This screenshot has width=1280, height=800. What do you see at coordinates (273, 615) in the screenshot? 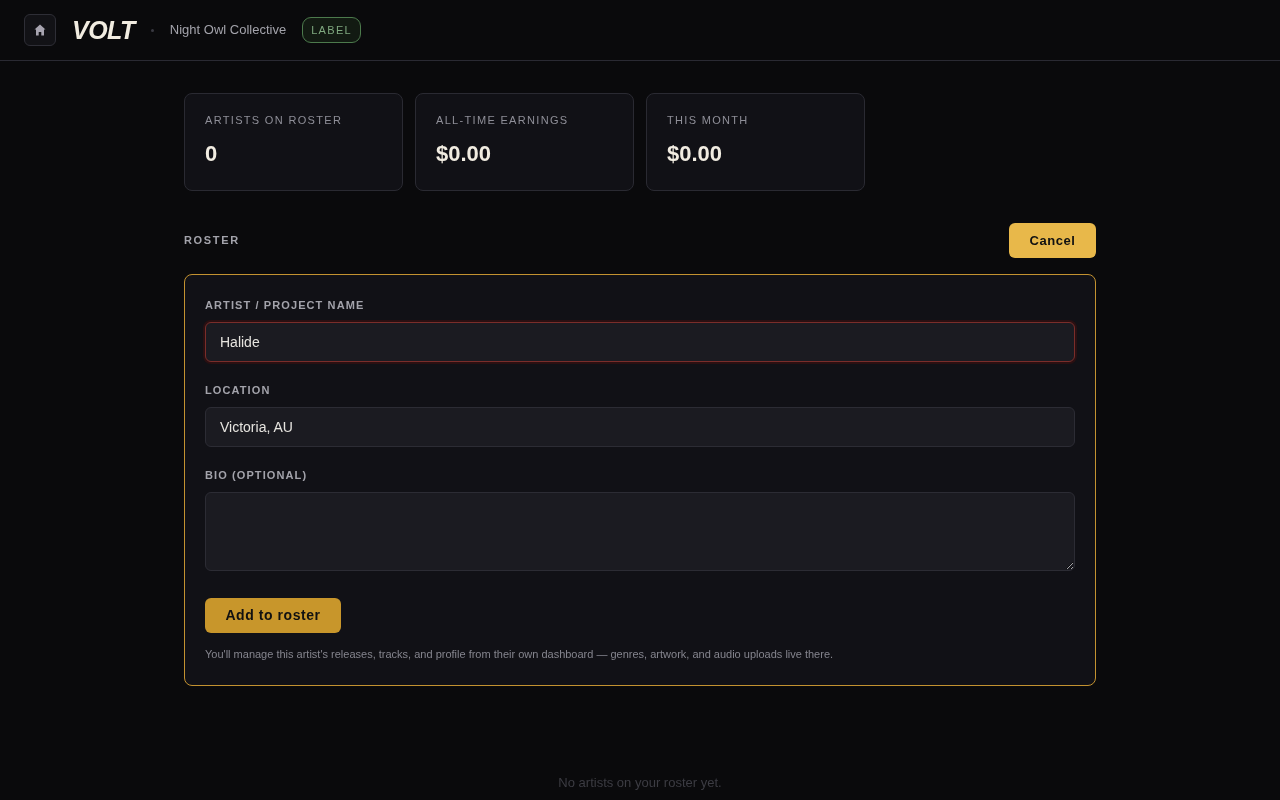
I see `add-to-roster-button: Add to roster` at bounding box center [273, 615].